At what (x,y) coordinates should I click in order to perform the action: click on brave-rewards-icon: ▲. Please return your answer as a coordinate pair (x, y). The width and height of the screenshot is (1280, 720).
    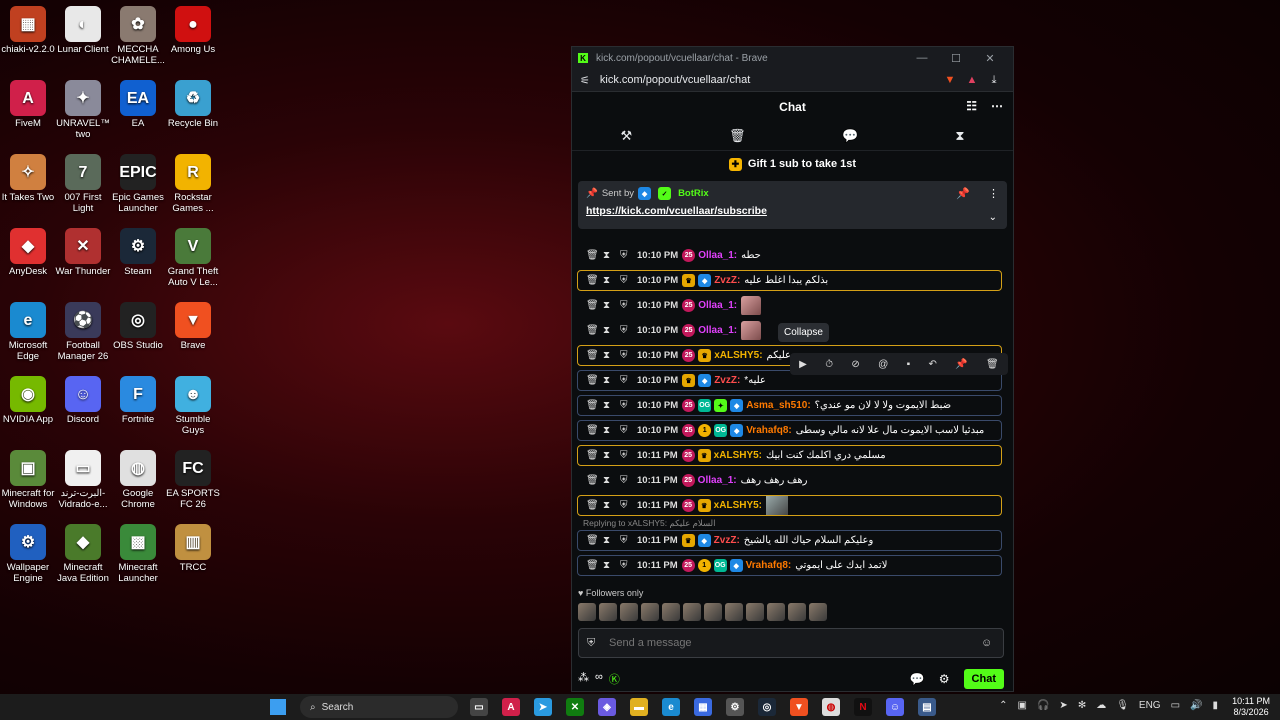
    Looking at the image, I should click on (972, 80).